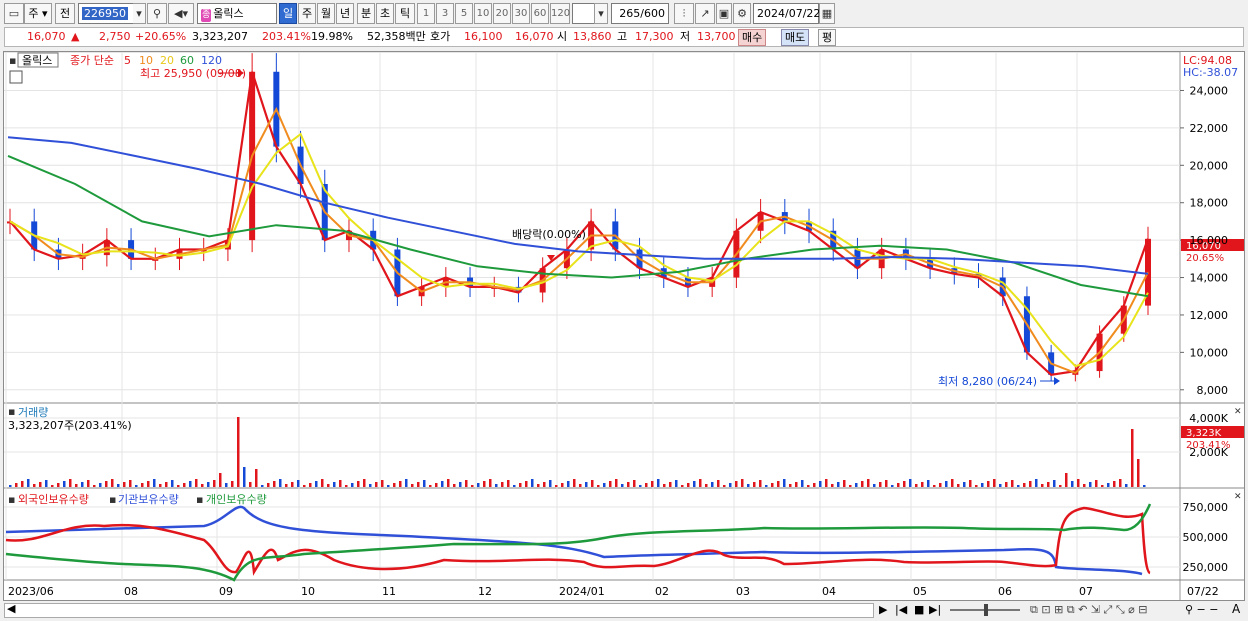 This screenshot has width=1248, height=621. What do you see at coordinates (549, 234) in the screenshot?
I see `dividend-annotation: 배당락(0.00%)` at bounding box center [549, 234].